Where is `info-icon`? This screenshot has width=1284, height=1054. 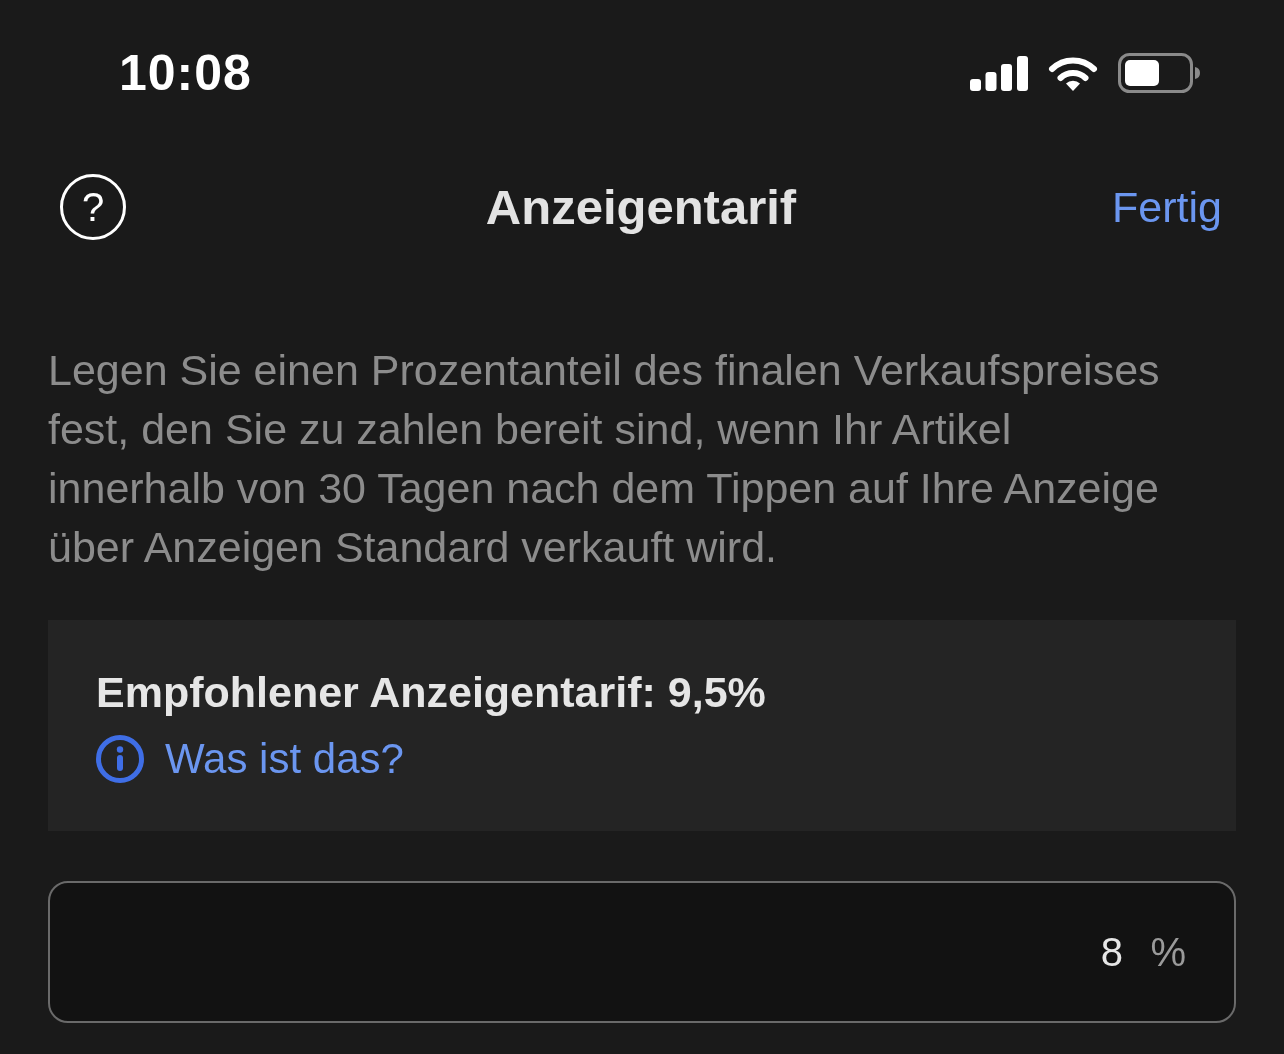
info-icon is located at coordinates (120, 759).